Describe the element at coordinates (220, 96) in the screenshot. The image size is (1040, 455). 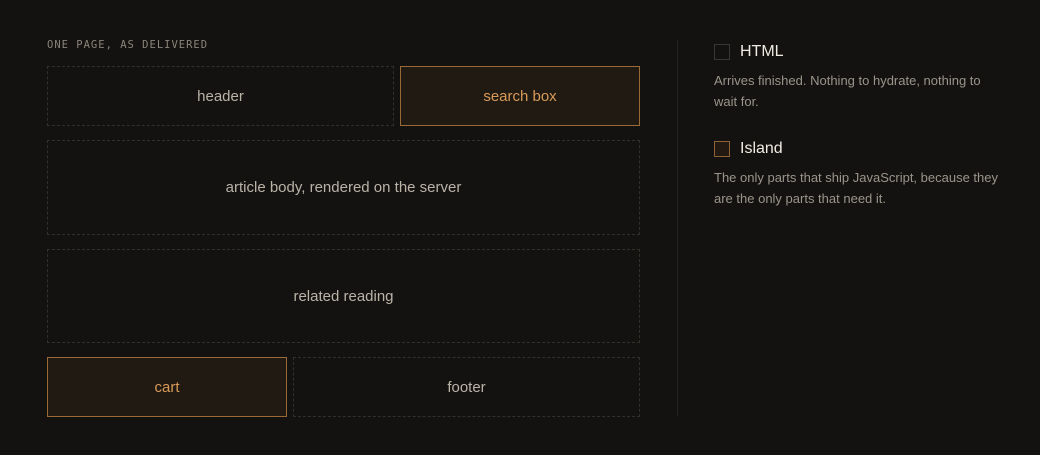
I see `block-header: header` at that location.